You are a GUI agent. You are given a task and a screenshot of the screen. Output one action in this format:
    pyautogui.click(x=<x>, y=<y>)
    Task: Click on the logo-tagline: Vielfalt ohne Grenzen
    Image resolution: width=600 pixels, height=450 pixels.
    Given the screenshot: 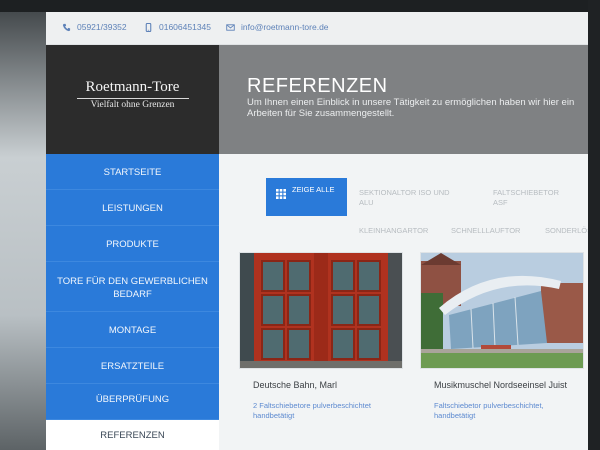 What is the action you would take?
    pyautogui.click(x=132, y=105)
    